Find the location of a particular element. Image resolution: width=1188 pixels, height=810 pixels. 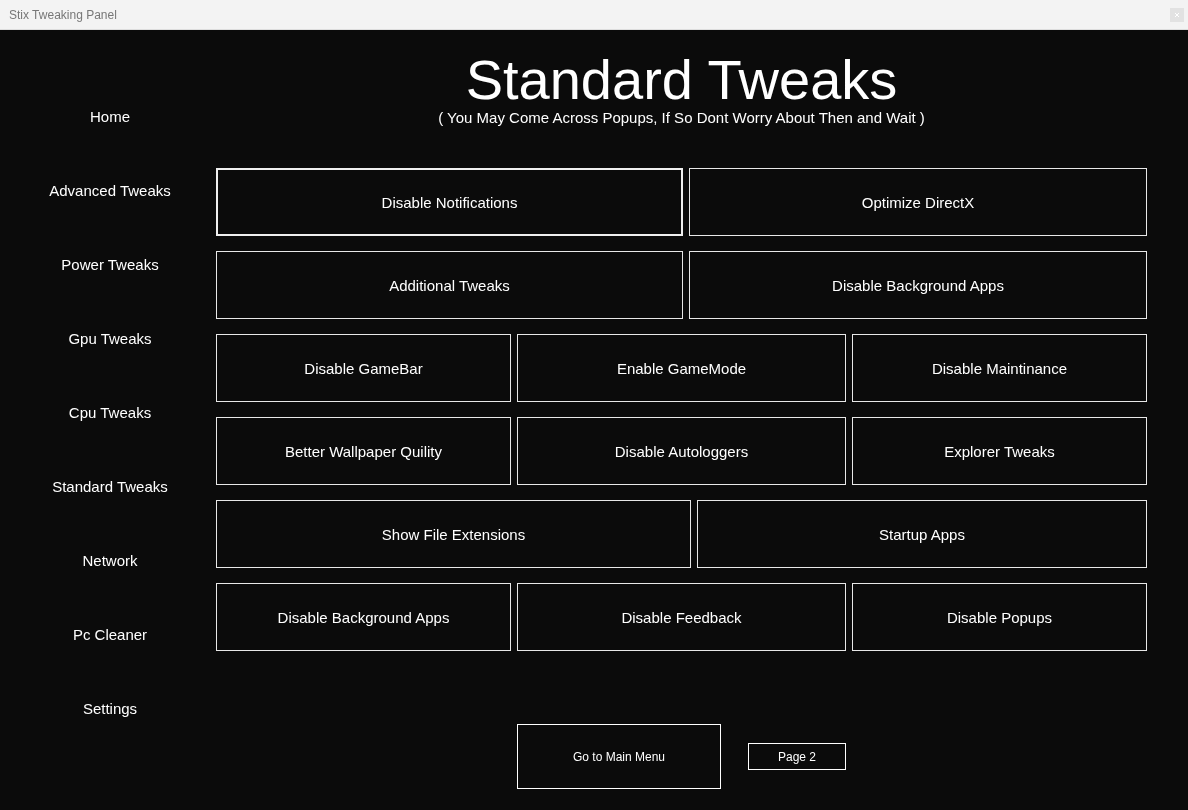

tweak-button: Disable Maintinance is located at coordinates (999, 368).